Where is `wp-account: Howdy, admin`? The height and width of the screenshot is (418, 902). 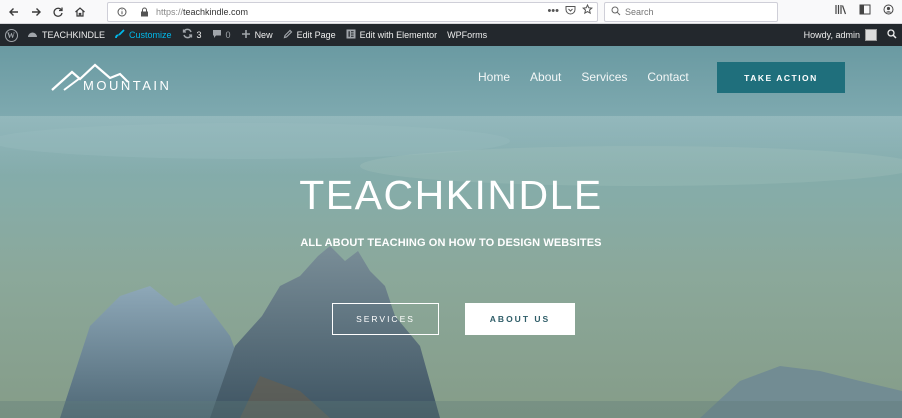
wp-account: Howdy, admin is located at coordinates (840, 35).